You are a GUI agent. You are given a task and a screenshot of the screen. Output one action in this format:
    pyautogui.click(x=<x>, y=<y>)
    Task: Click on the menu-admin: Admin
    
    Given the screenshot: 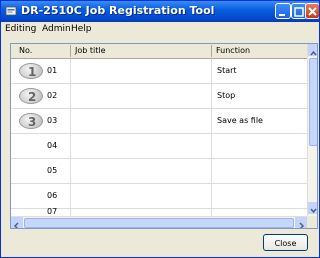 What is the action you would take?
    pyautogui.click(x=56, y=29)
    